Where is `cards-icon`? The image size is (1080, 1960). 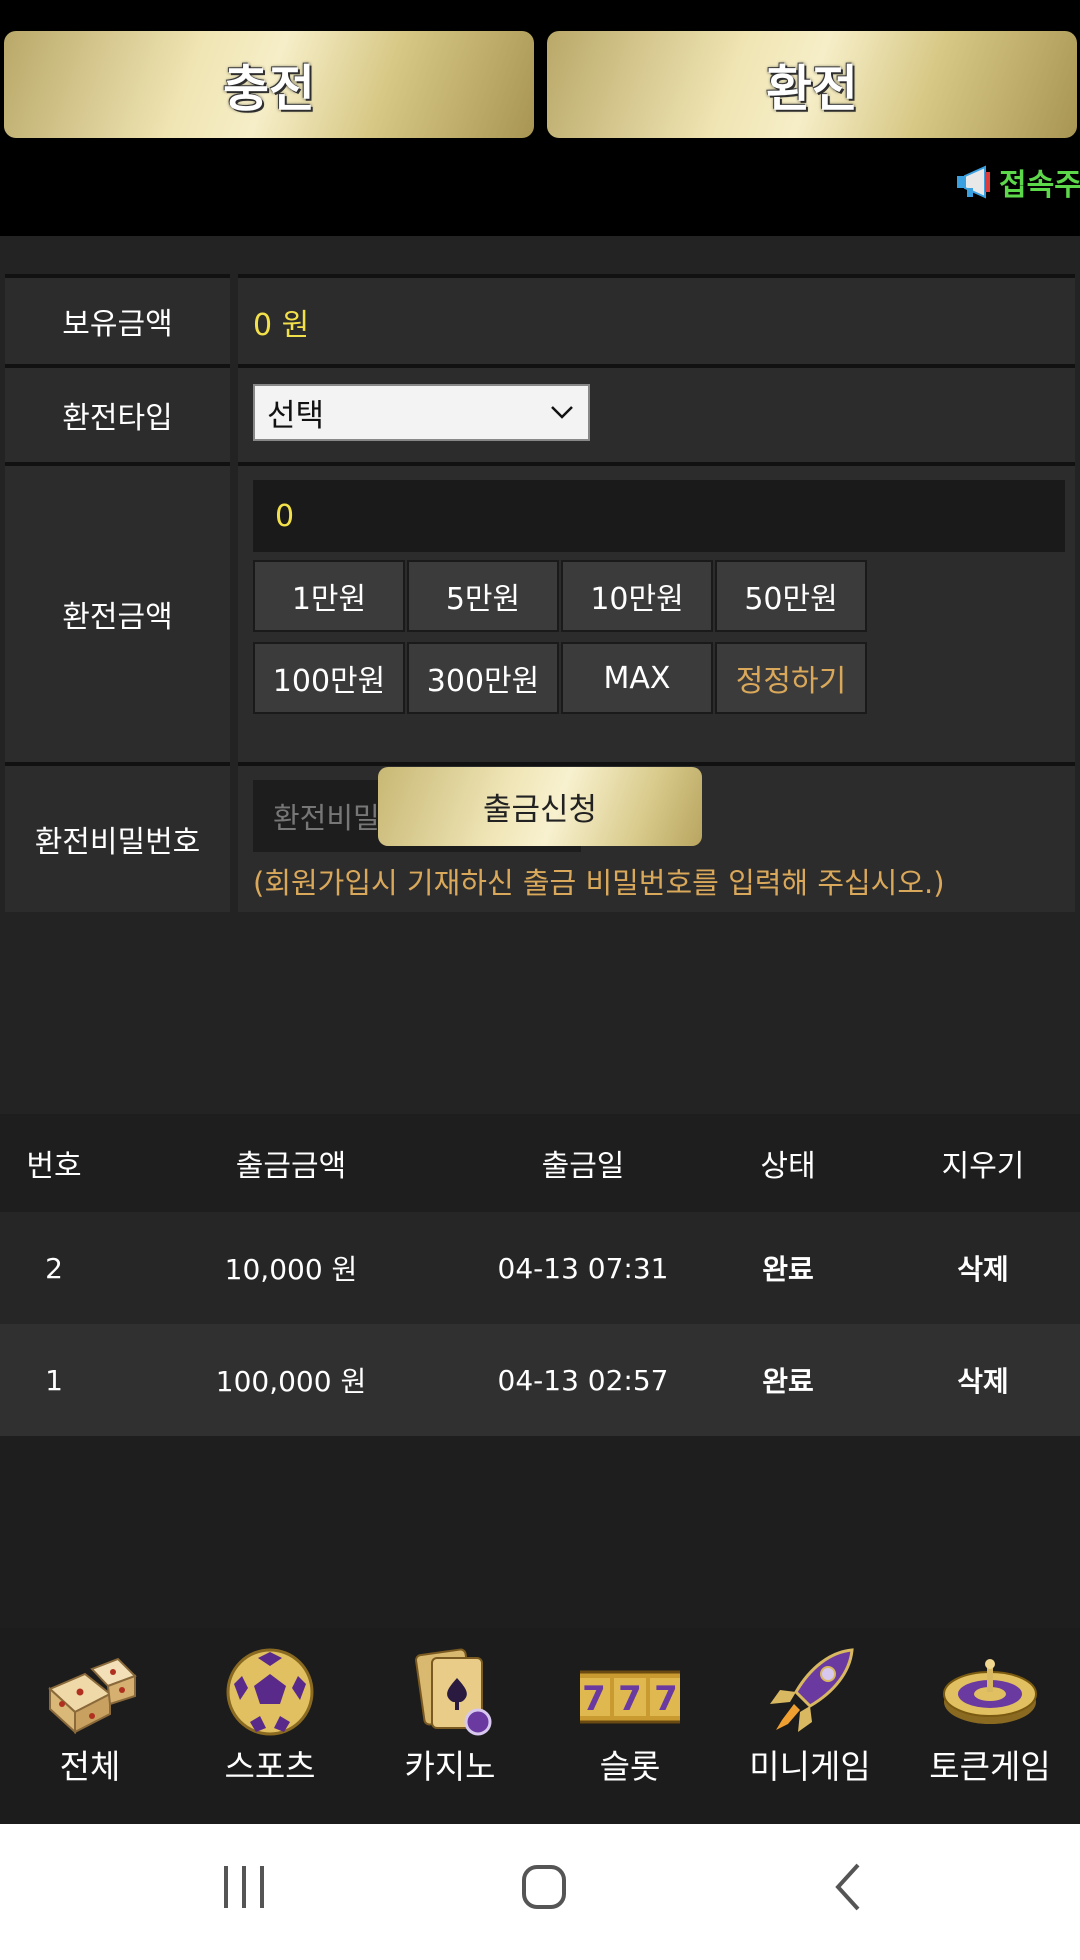
cards-icon is located at coordinates (453, 1692).